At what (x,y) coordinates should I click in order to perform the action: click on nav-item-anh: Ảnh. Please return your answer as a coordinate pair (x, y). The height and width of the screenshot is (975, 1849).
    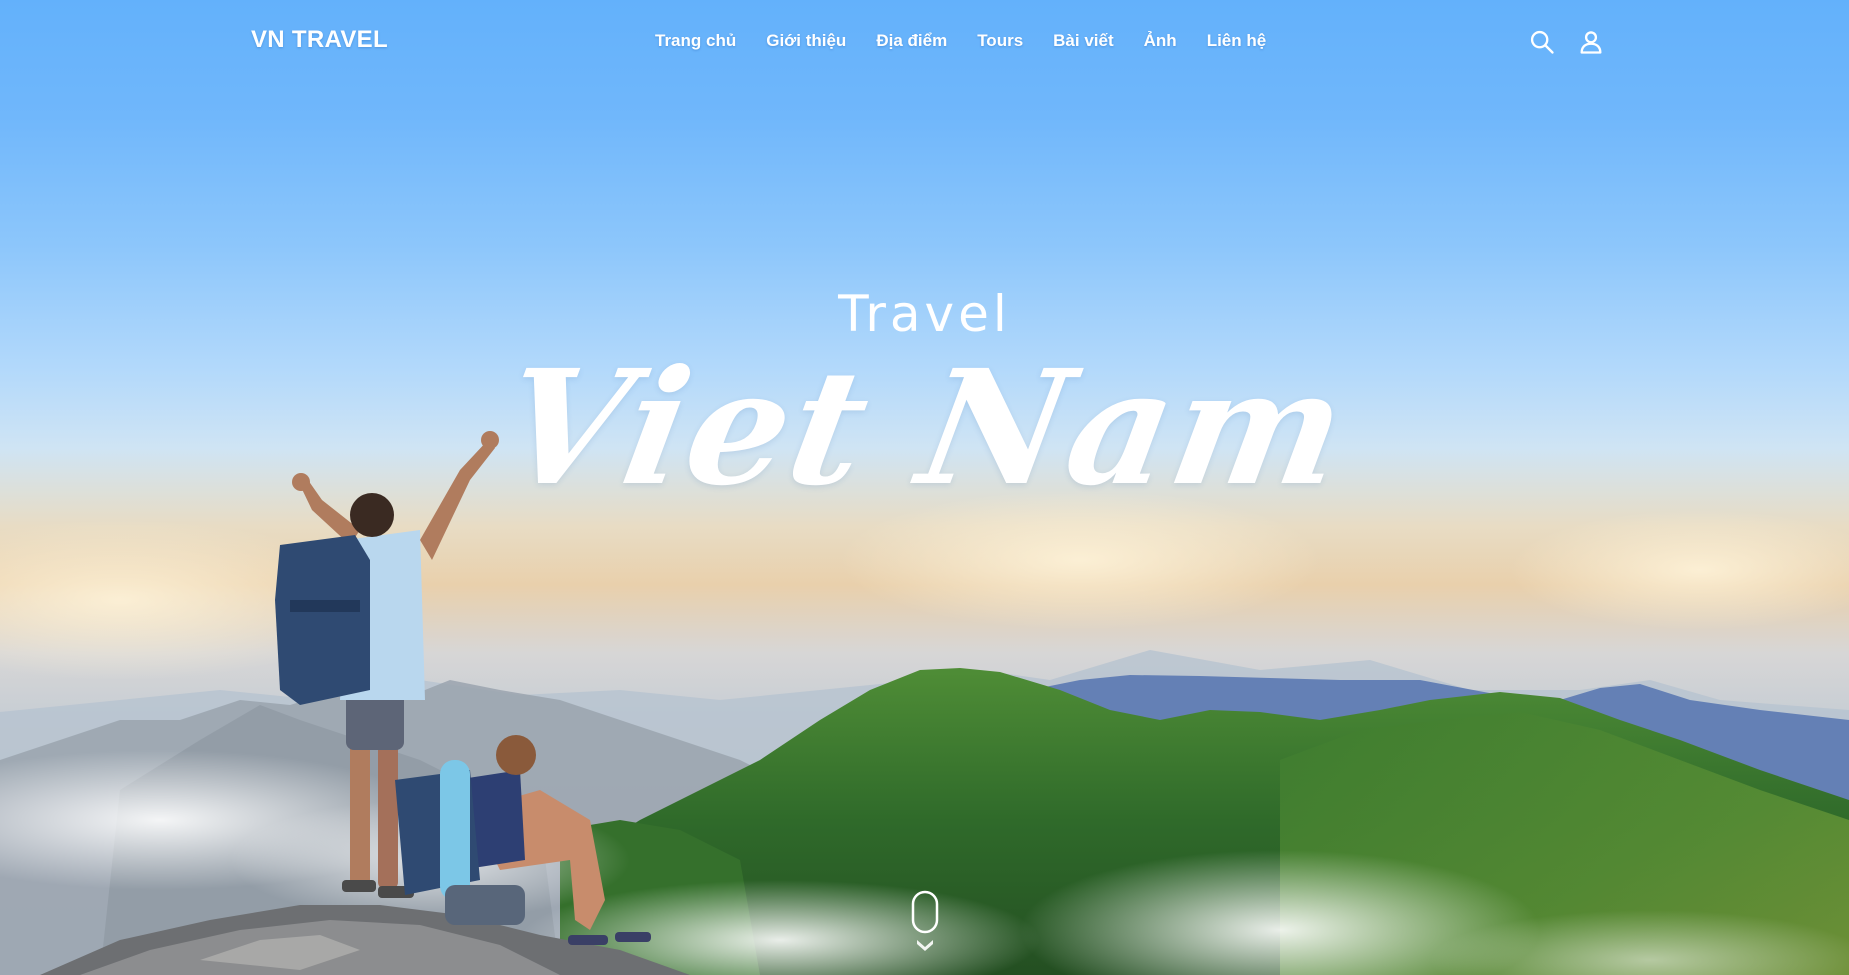
    Looking at the image, I should click on (1160, 41).